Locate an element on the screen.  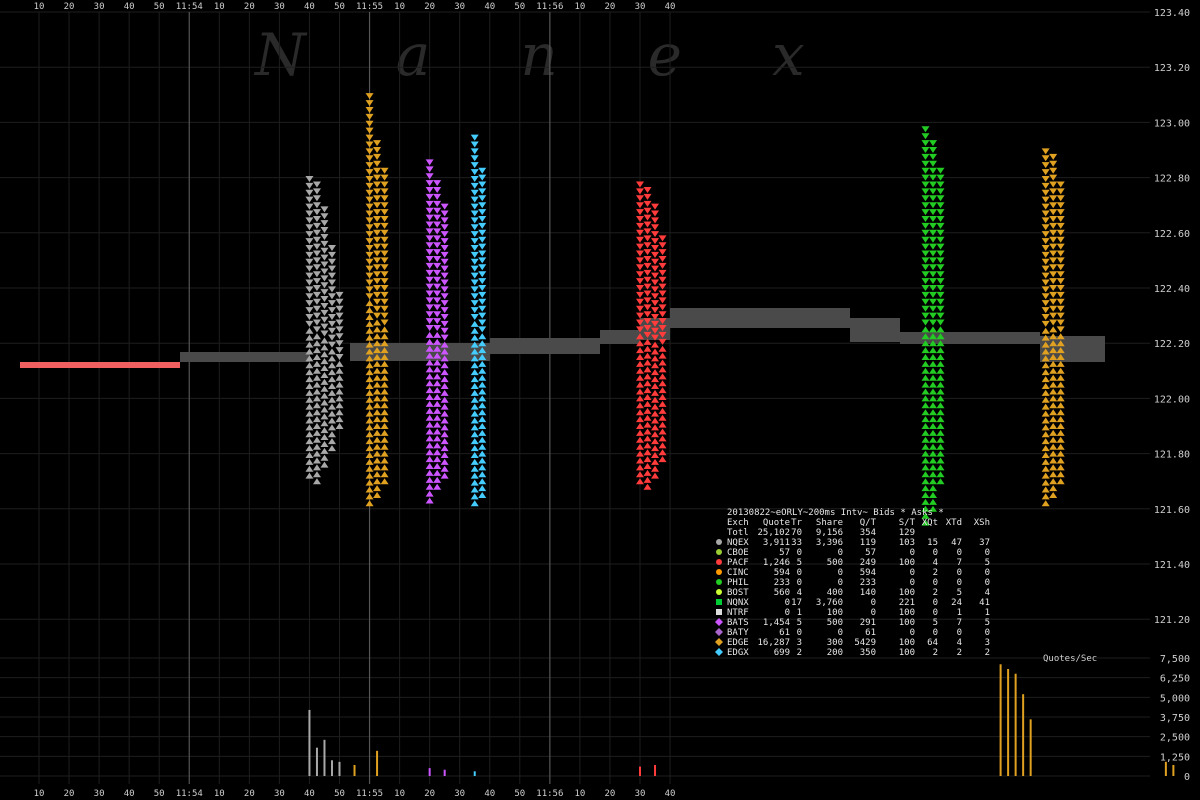
stats-row-cell: 200 is located at coordinates (835, 653).